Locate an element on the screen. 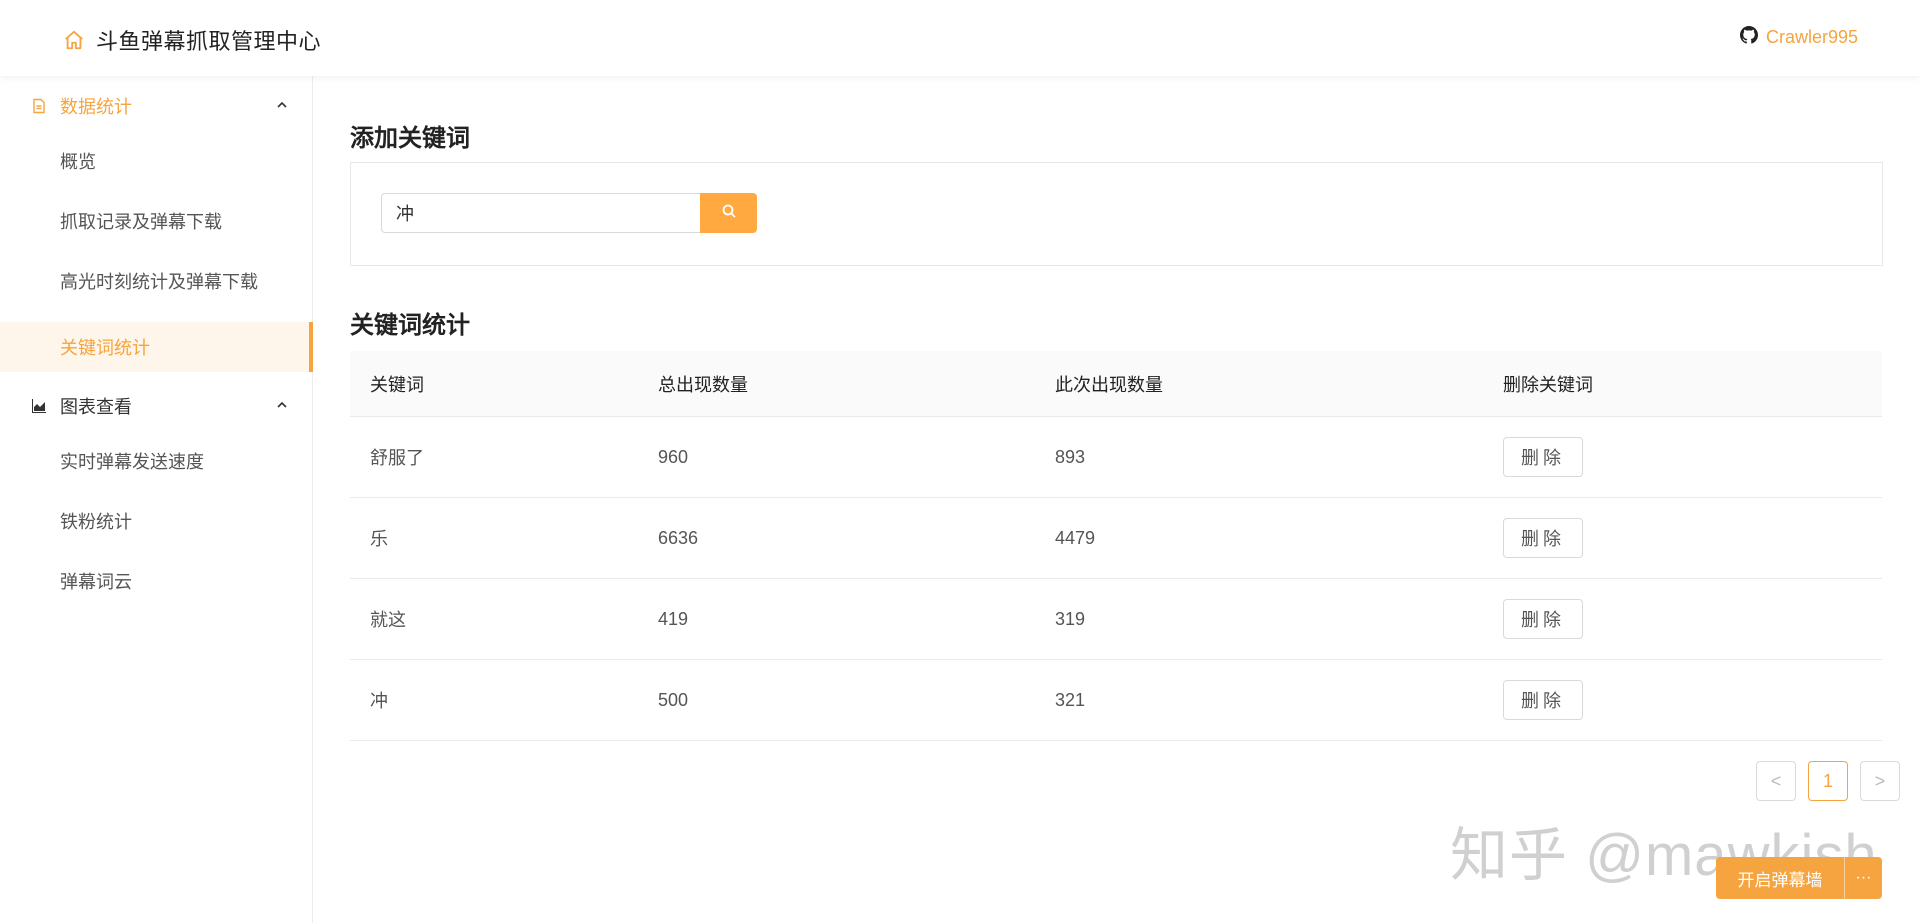  sidebar-group-data-stats: 数据统计 is located at coordinates (156, 106).